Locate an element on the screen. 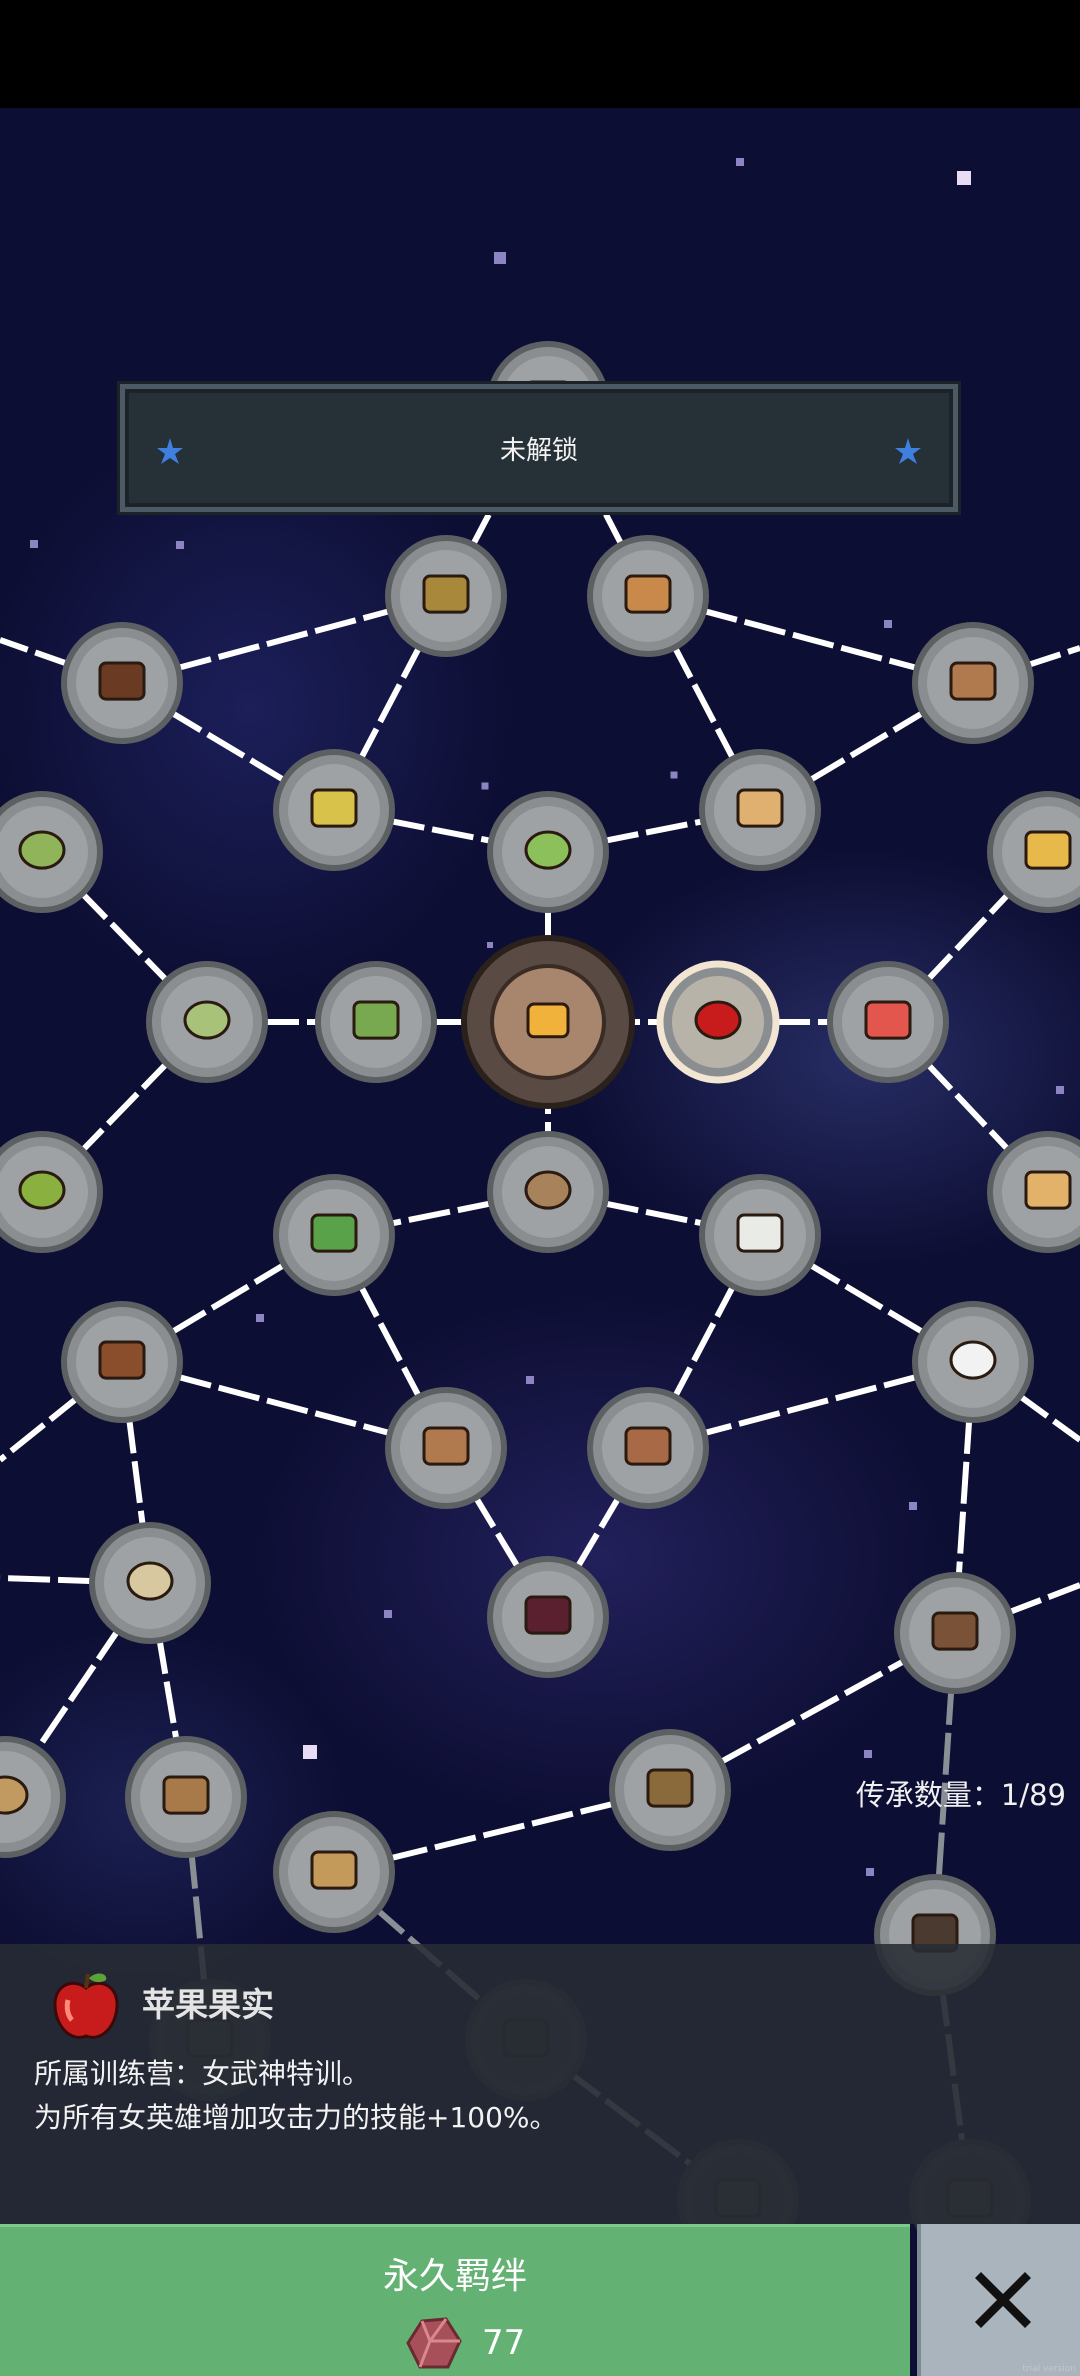  red-gem-icon is located at coordinates (434, 2343).